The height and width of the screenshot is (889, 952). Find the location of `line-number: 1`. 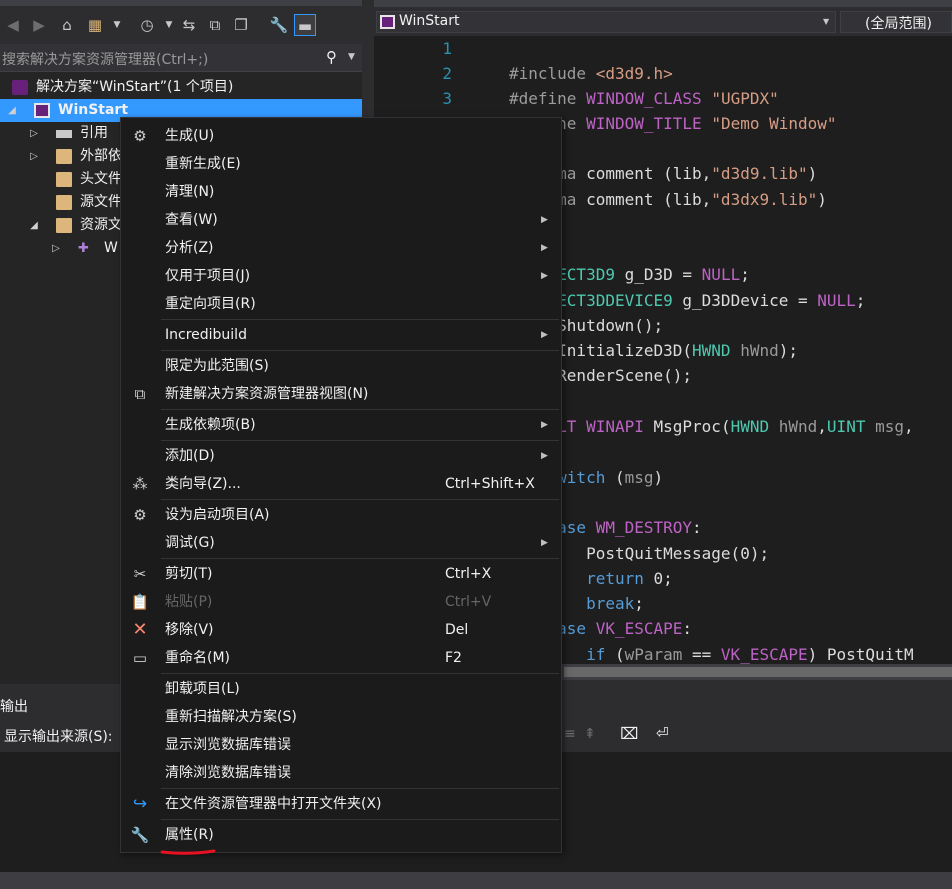

line-number: 1 is located at coordinates (447, 48).